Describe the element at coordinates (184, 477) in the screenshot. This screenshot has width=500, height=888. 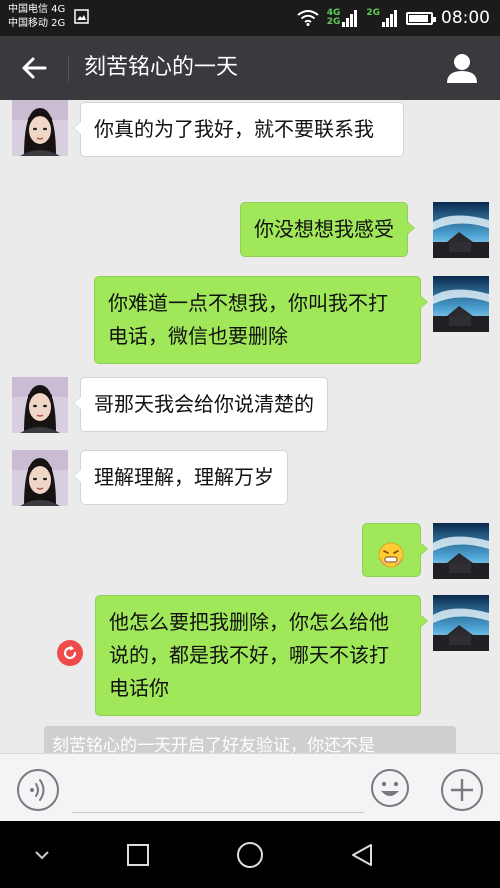
I see `message-text: 理解理解，理解万岁` at that location.